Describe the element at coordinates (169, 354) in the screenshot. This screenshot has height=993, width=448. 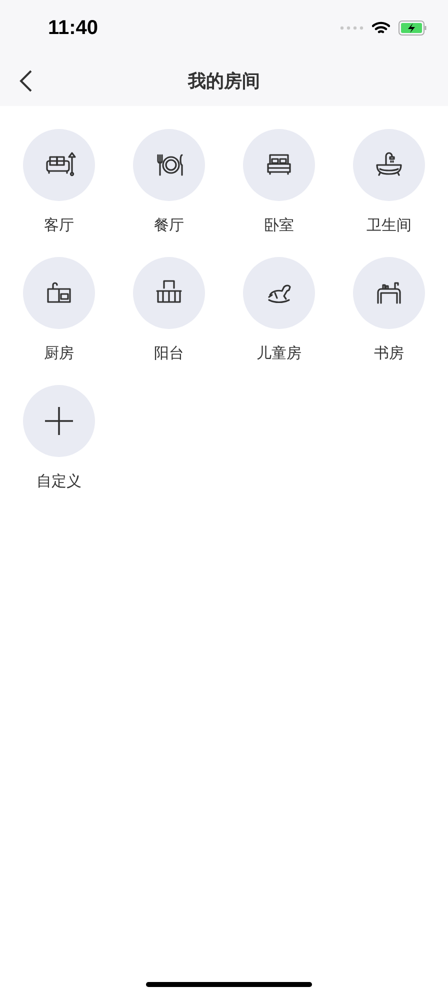
I see `room-label: 阳台` at that location.